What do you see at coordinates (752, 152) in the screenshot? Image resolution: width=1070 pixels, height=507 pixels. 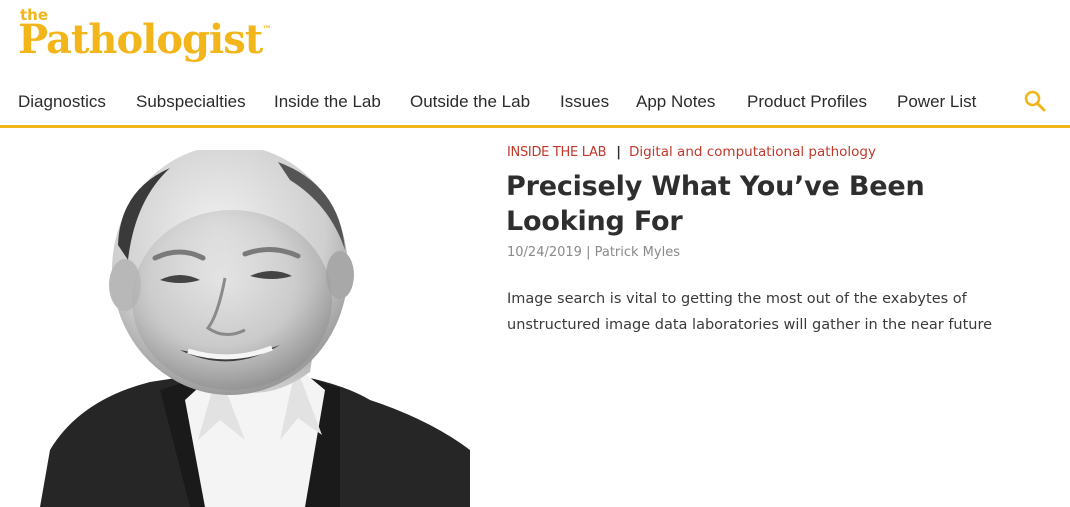 I see `subcategory-link: Digital and computational pathology` at bounding box center [752, 152].